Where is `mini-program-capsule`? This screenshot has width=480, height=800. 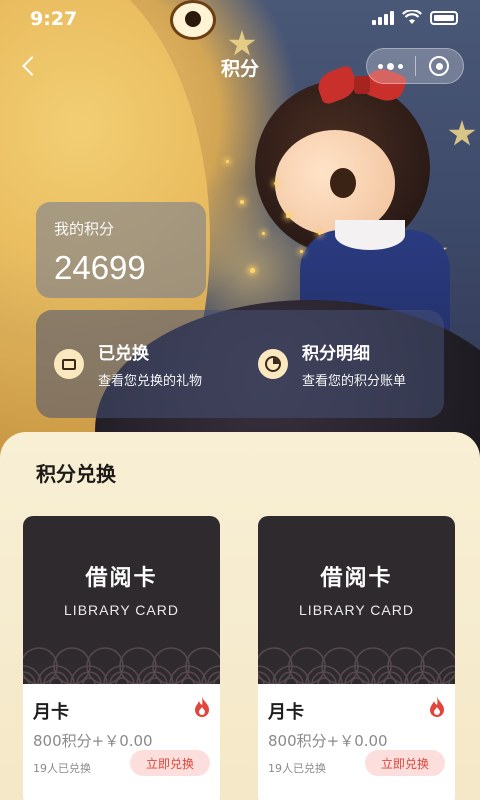 mini-program-capsule is located at coordinates (415, 66).